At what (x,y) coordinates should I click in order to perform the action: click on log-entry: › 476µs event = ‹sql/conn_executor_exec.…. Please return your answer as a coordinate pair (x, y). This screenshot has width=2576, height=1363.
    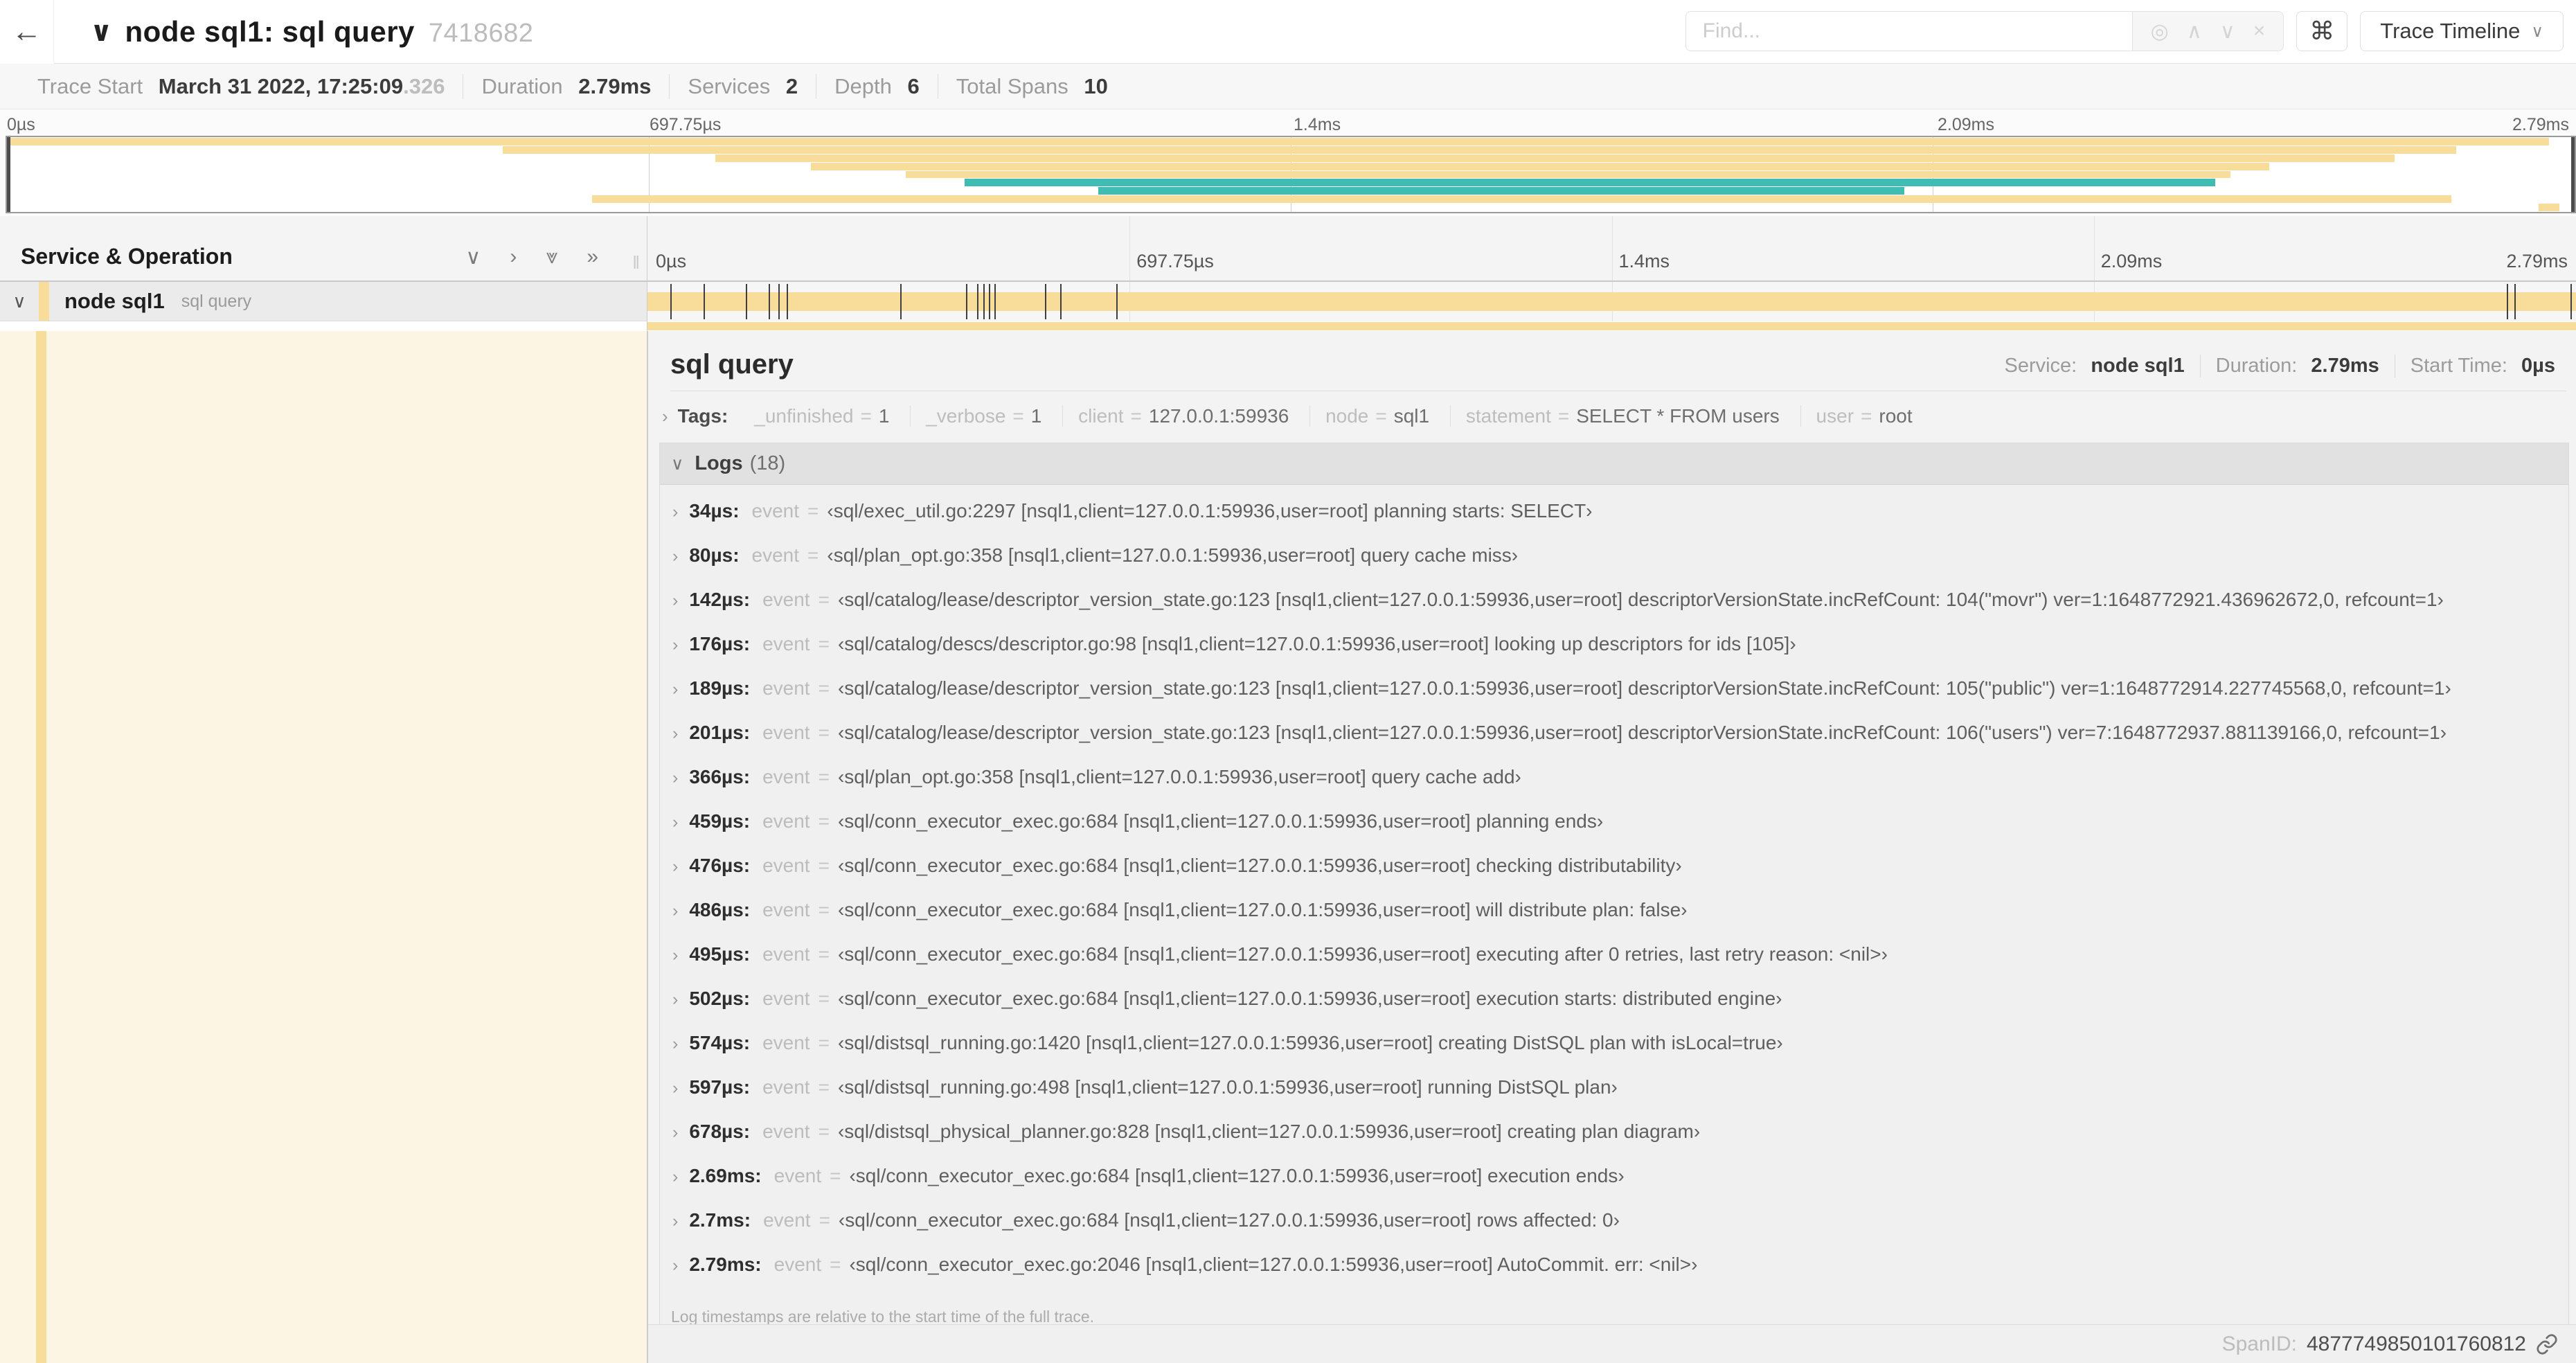
    Looking at the image, I should click on (1618, 877).